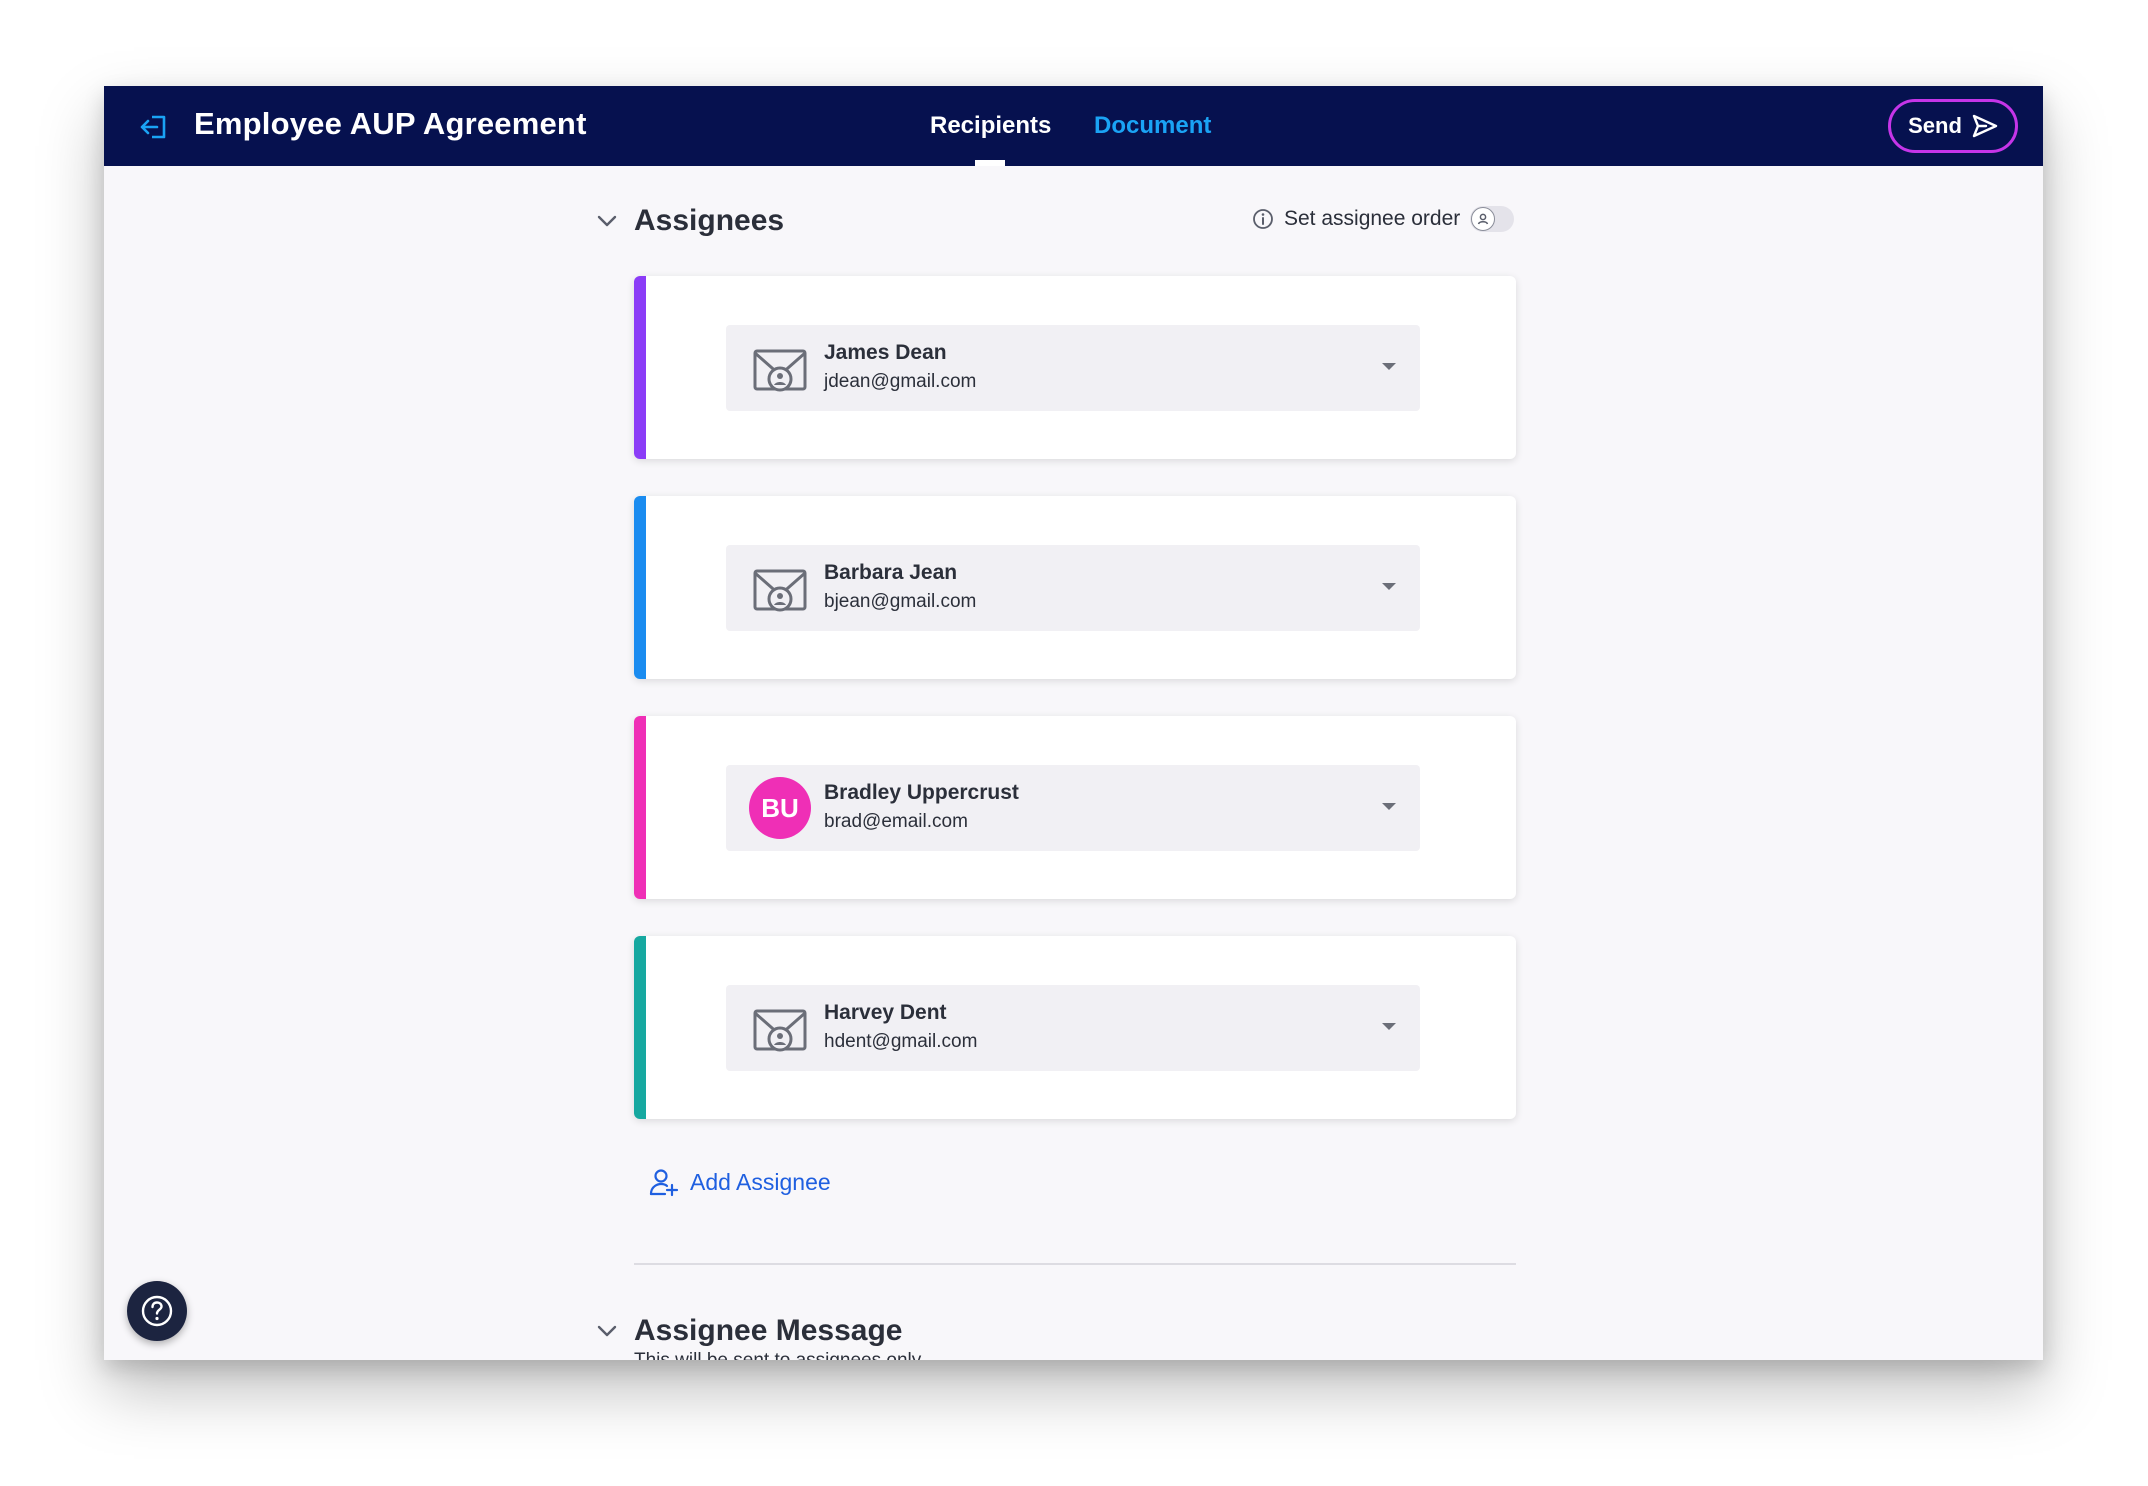  What do you see at coordinates (664, 1183) in the screenshot?
I see `add-user-icon` at bounding box center [664, 1183].